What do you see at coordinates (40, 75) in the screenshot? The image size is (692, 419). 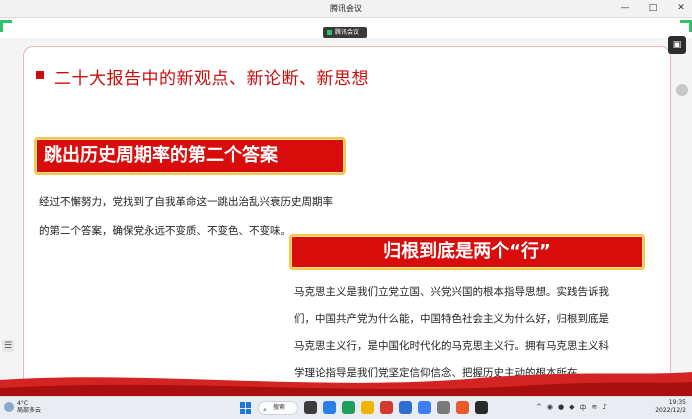 I see `title-square-icon` at bounding box center [40, 75].